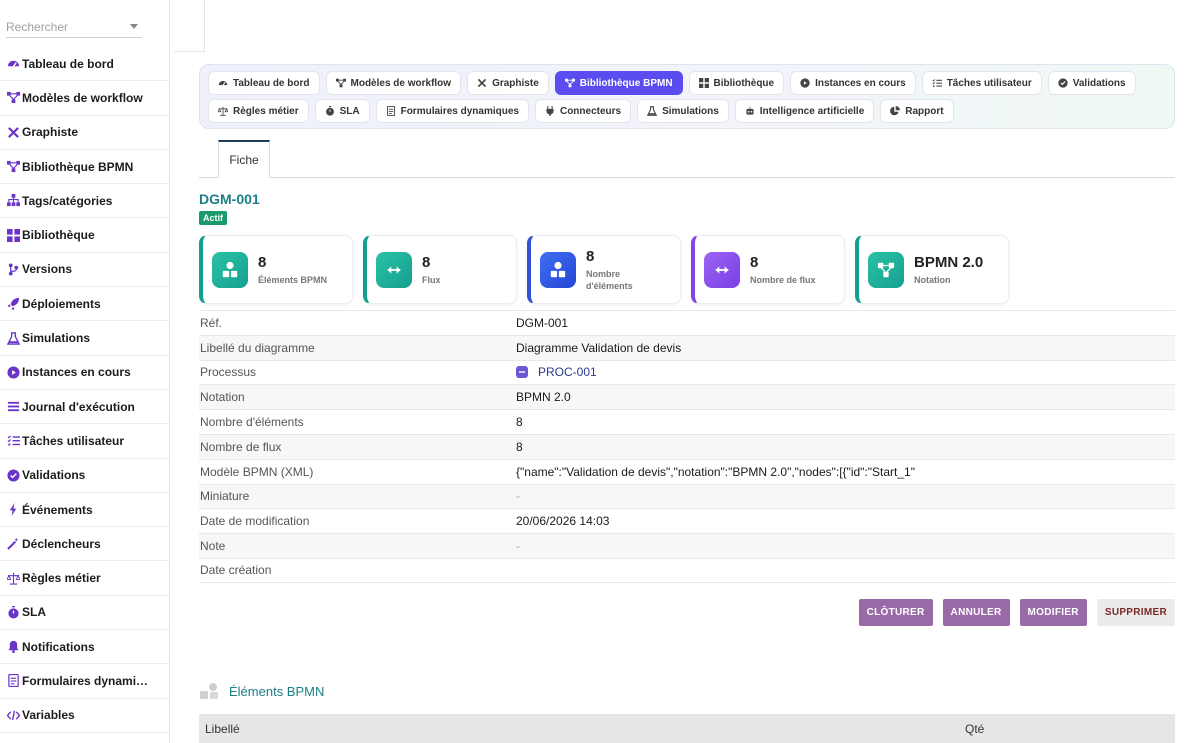 The image size is (1200, 743). What do you see at coordinates (917, 111) in the screenshot?
I see `tab-row2-6: Rapport` at bounding box center [917, 111].